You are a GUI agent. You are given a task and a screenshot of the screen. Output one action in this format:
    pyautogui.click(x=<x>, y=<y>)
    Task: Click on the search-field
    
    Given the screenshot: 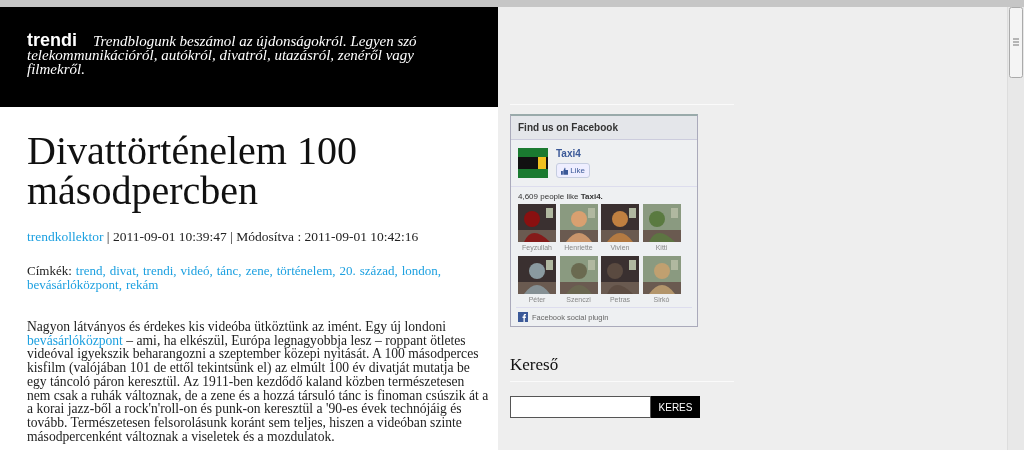 What is the action you would take?
    pyautogui.click(x=580, y=407)
    